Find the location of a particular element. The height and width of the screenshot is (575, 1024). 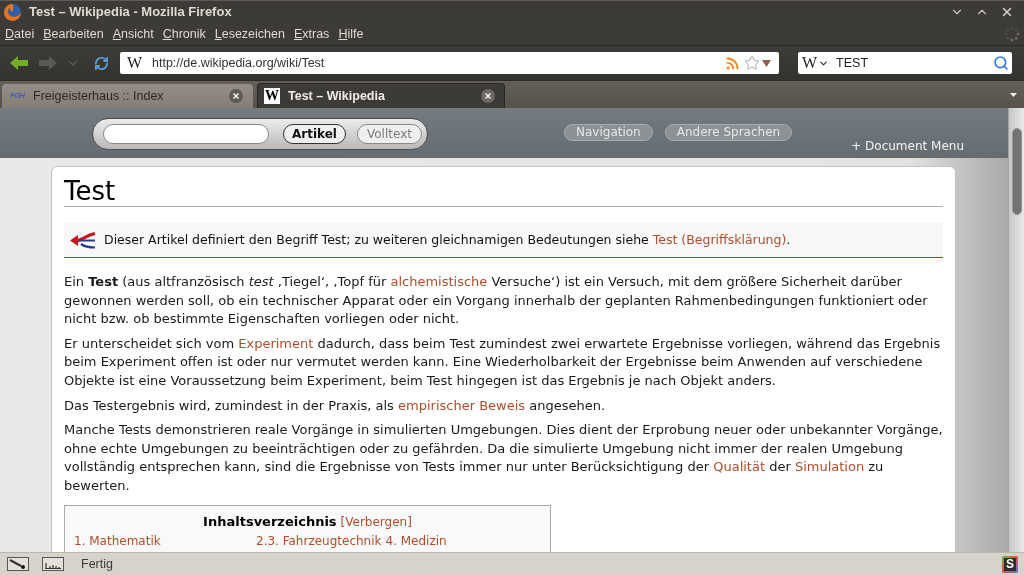

addon-logo-icon: S is located at coordinates (1010, 564).